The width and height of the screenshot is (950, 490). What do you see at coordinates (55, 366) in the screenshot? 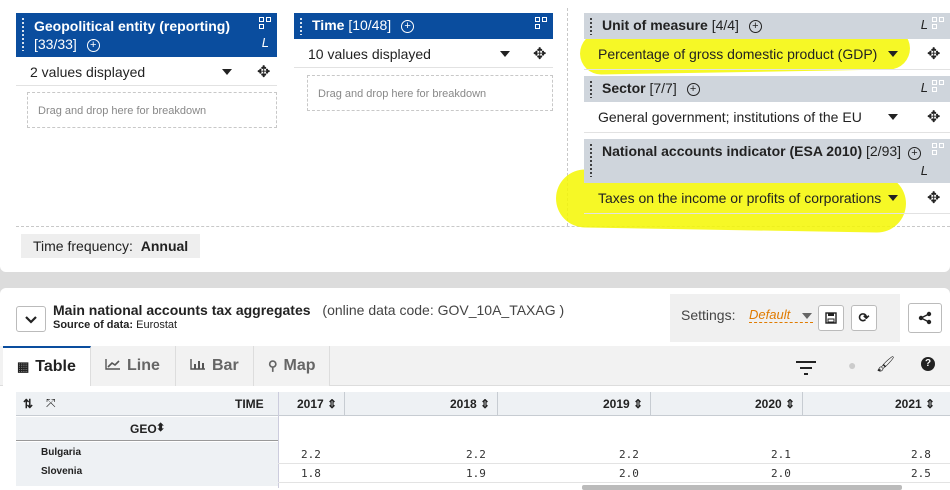
I see `tab-label: Table` at bounding box center [55, 366].